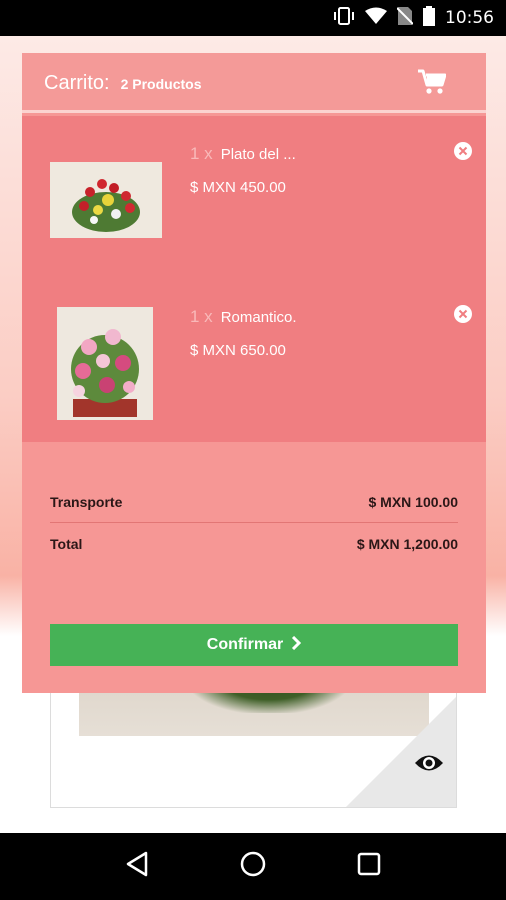 This screenshot has height=900, width=506. I want to click on wifi-icon, so click(376, 18).